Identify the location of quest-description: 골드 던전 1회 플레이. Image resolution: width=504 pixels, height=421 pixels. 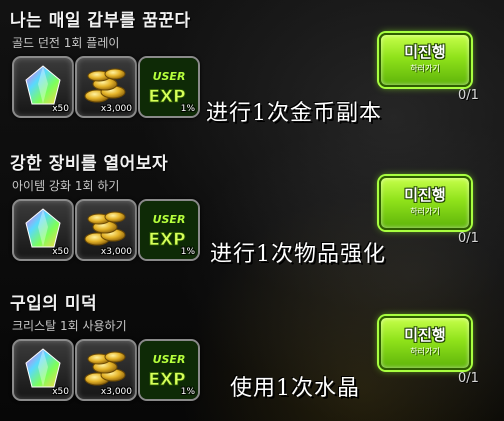
(66, 43).